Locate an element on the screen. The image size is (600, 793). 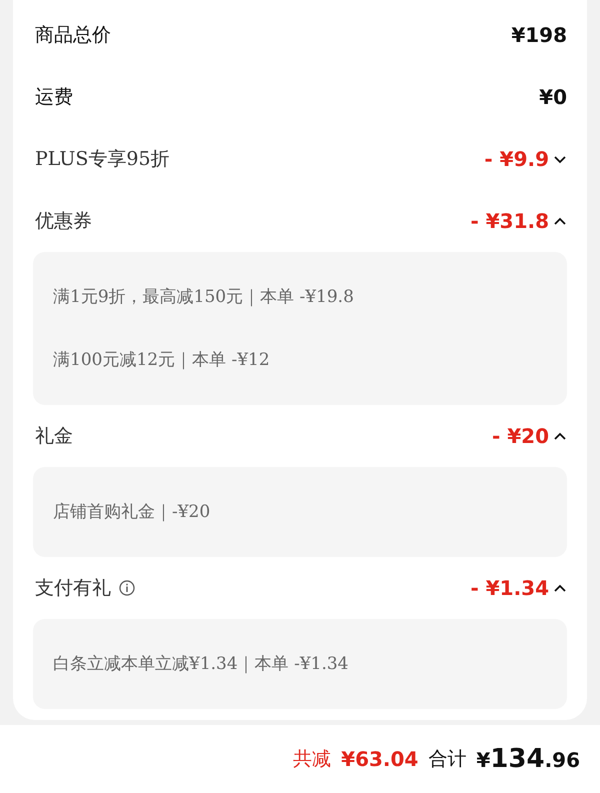
row-label: 支付有礼 is located at coordinates (73, 588).